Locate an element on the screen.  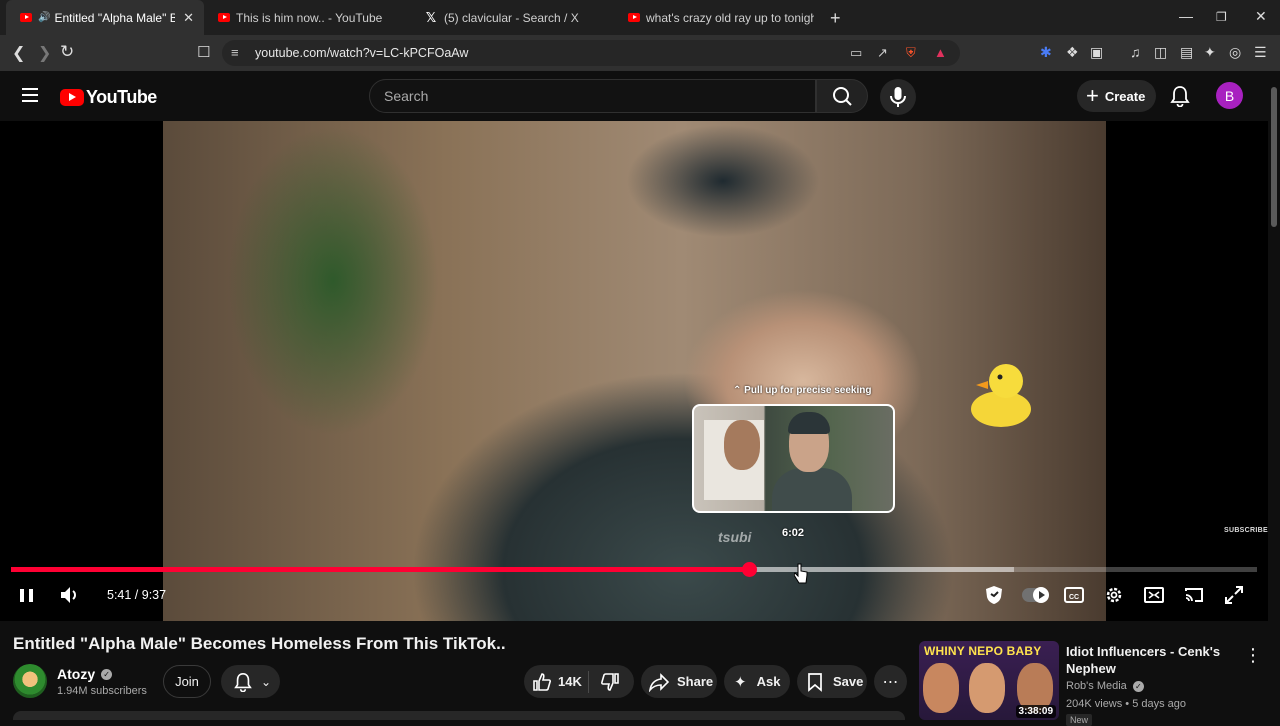
subscription-bell-button: ⌄ is located at coordinates (250, 681).